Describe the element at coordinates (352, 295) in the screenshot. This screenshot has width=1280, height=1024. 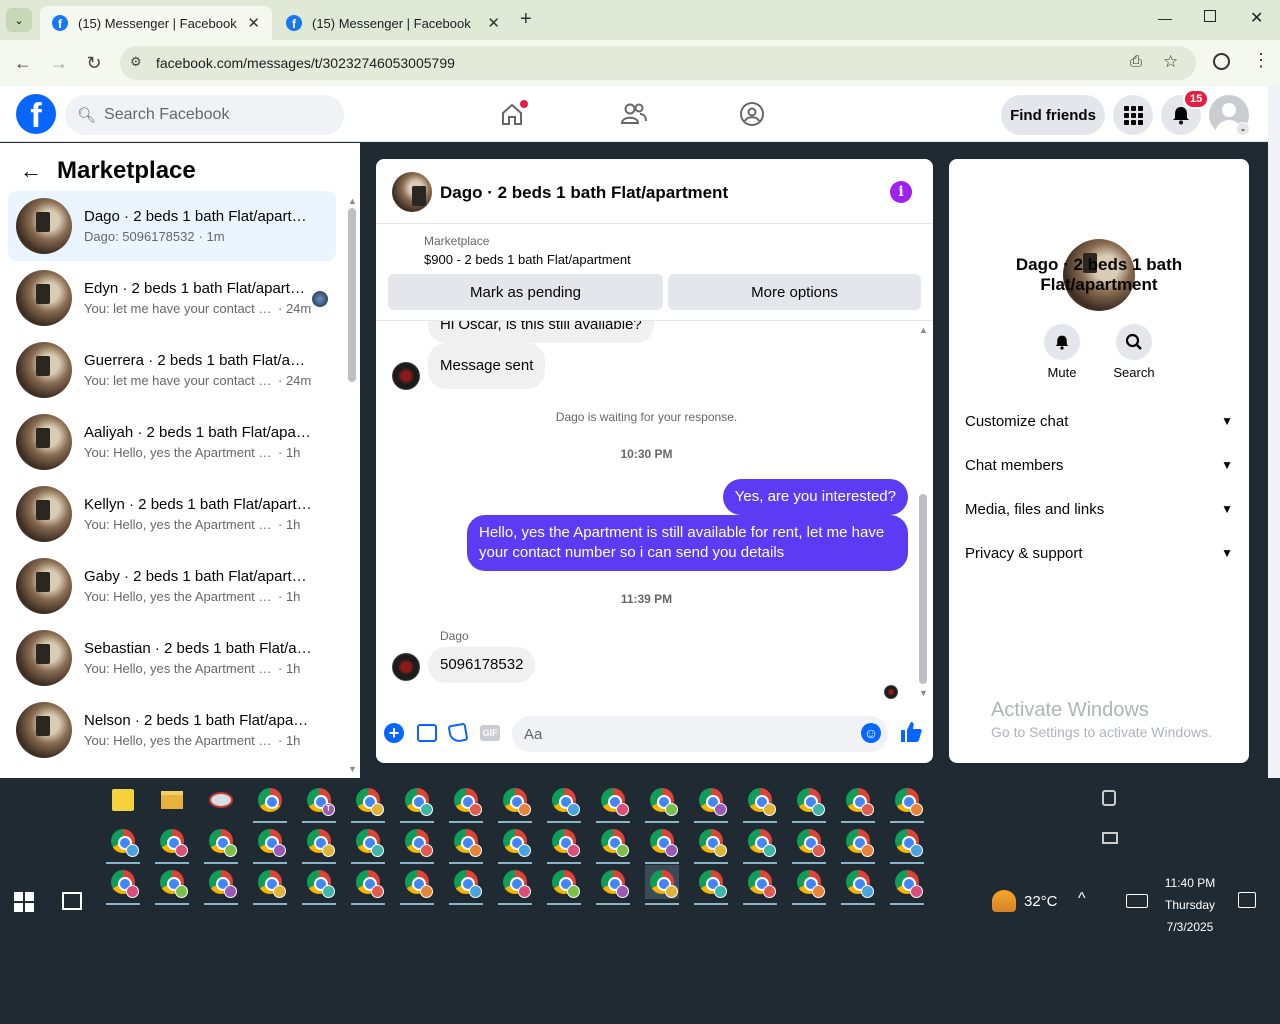
I see `chat-list-scrollbar` at that location.